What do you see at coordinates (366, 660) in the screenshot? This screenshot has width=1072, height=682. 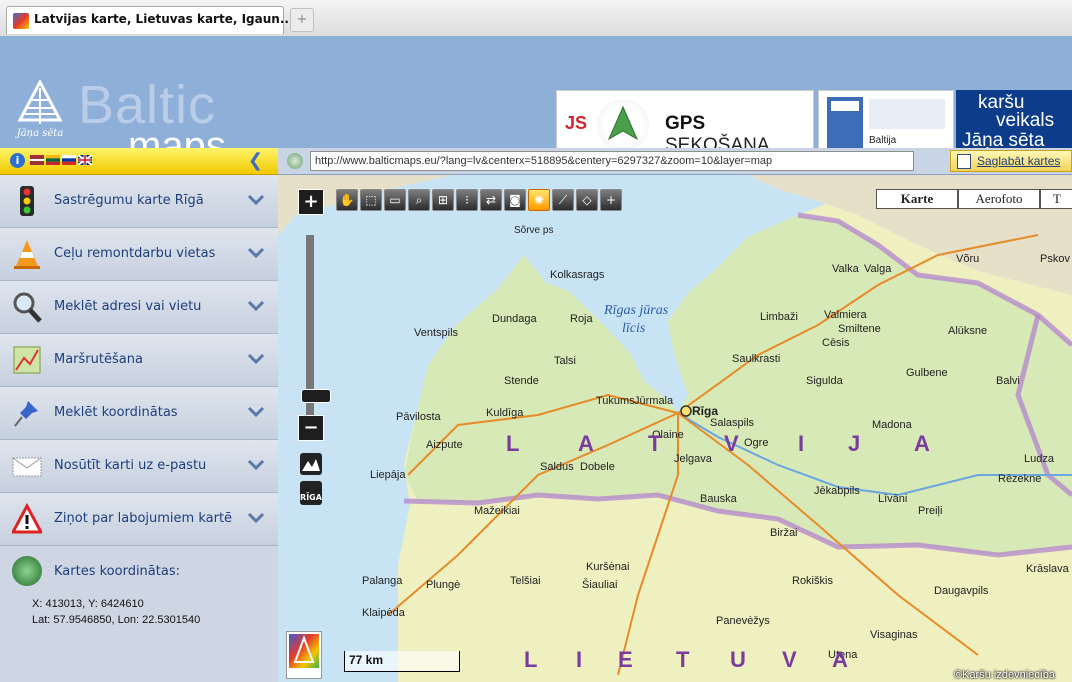 I see `scale-label: 77 km` at bounding box center [366, 660].